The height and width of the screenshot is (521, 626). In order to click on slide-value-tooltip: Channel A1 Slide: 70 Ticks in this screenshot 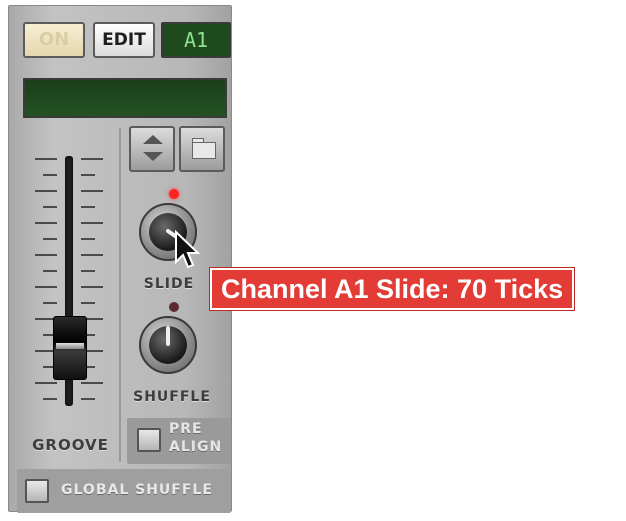, I will do `click(392, 289)`.